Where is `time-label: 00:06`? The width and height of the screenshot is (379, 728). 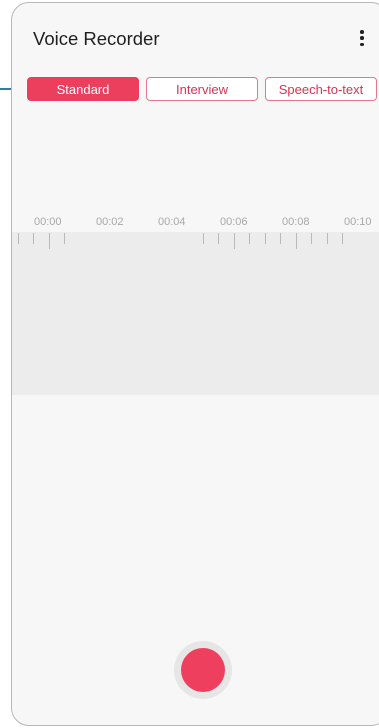 time-label: 00:06 is located at coordinates (234, 222).